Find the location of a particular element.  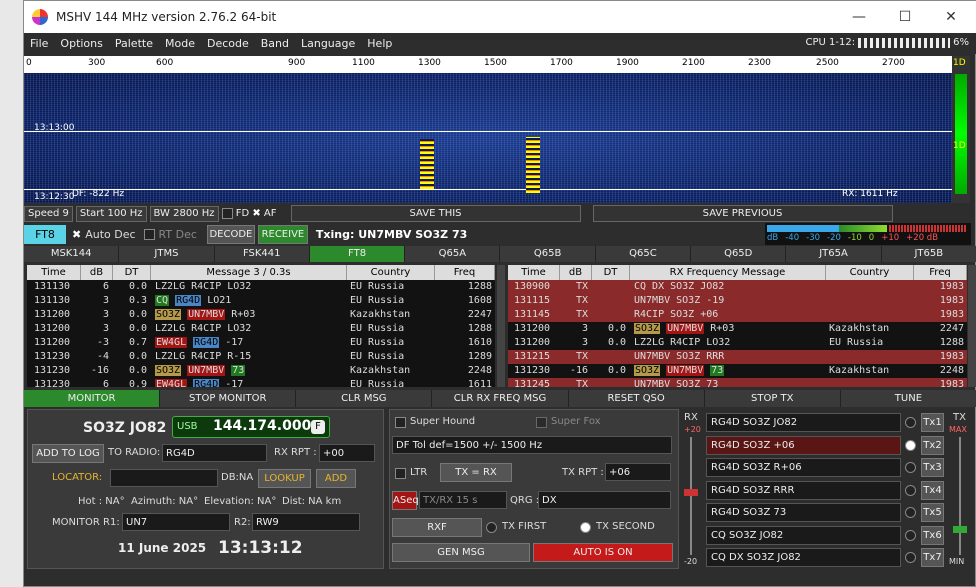

tx-rpt-field: +06 is located at coordinates (638, 472).